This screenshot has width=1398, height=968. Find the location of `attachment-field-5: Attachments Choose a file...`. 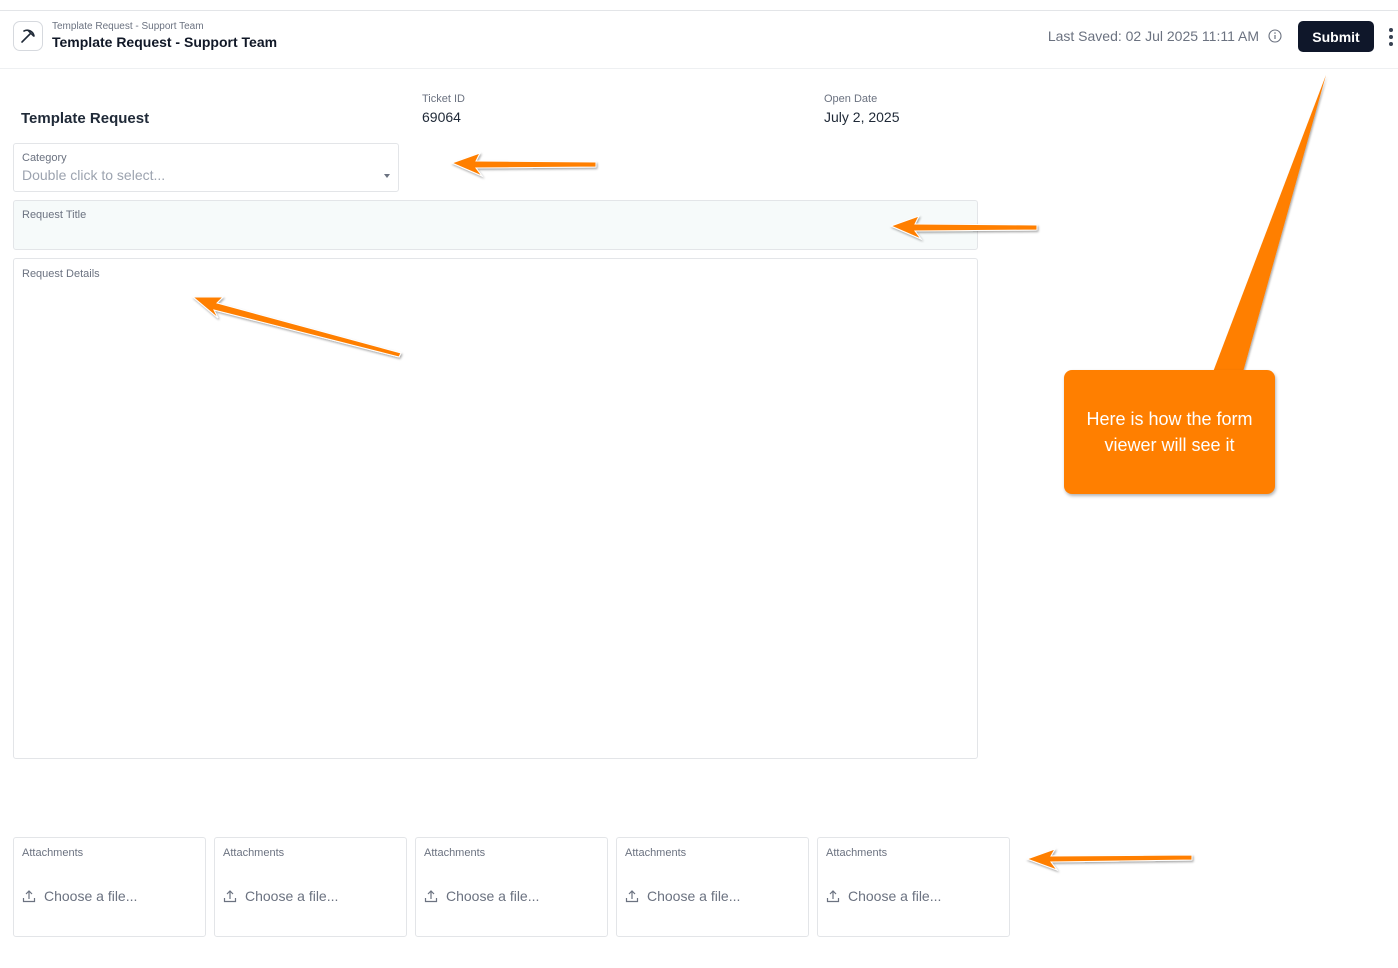

attachment-field-5: Attachments Choose a file... is located at coordinates (913, 887).